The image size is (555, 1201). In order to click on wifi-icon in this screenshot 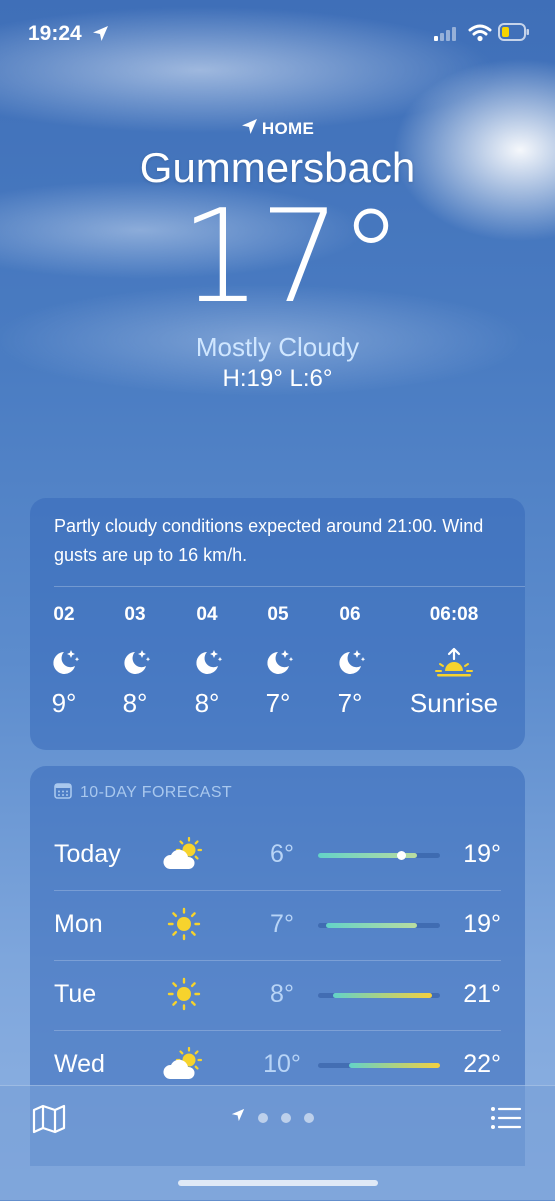, I will do `click(480, 35)`.